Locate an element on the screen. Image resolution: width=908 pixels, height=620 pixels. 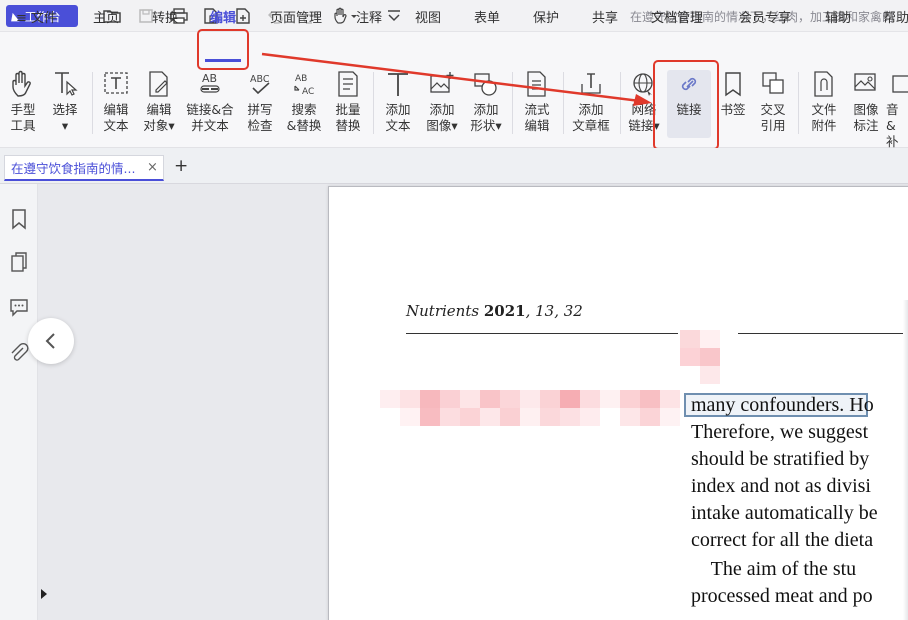
body-text-line: should be stratified by is located at coordinates (780, 459).